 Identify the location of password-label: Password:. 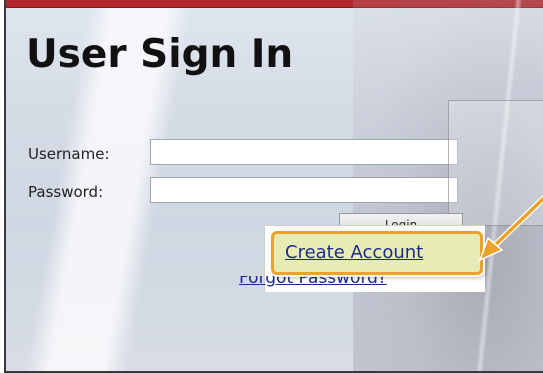
(66, 192).